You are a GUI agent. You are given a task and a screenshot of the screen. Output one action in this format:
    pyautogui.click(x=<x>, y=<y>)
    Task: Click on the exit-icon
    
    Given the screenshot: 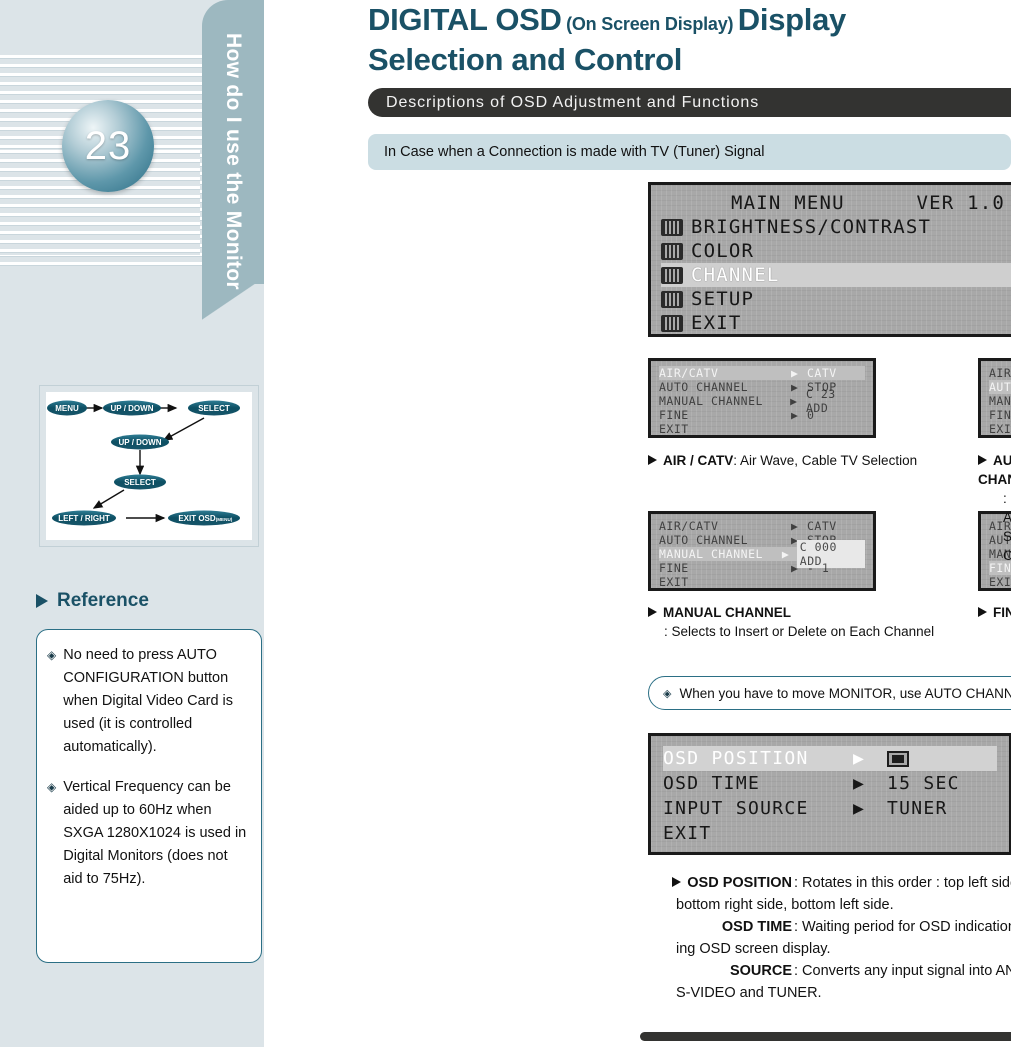 What is the action you would take?
    pyautogui.click(x=672, y=323)
    